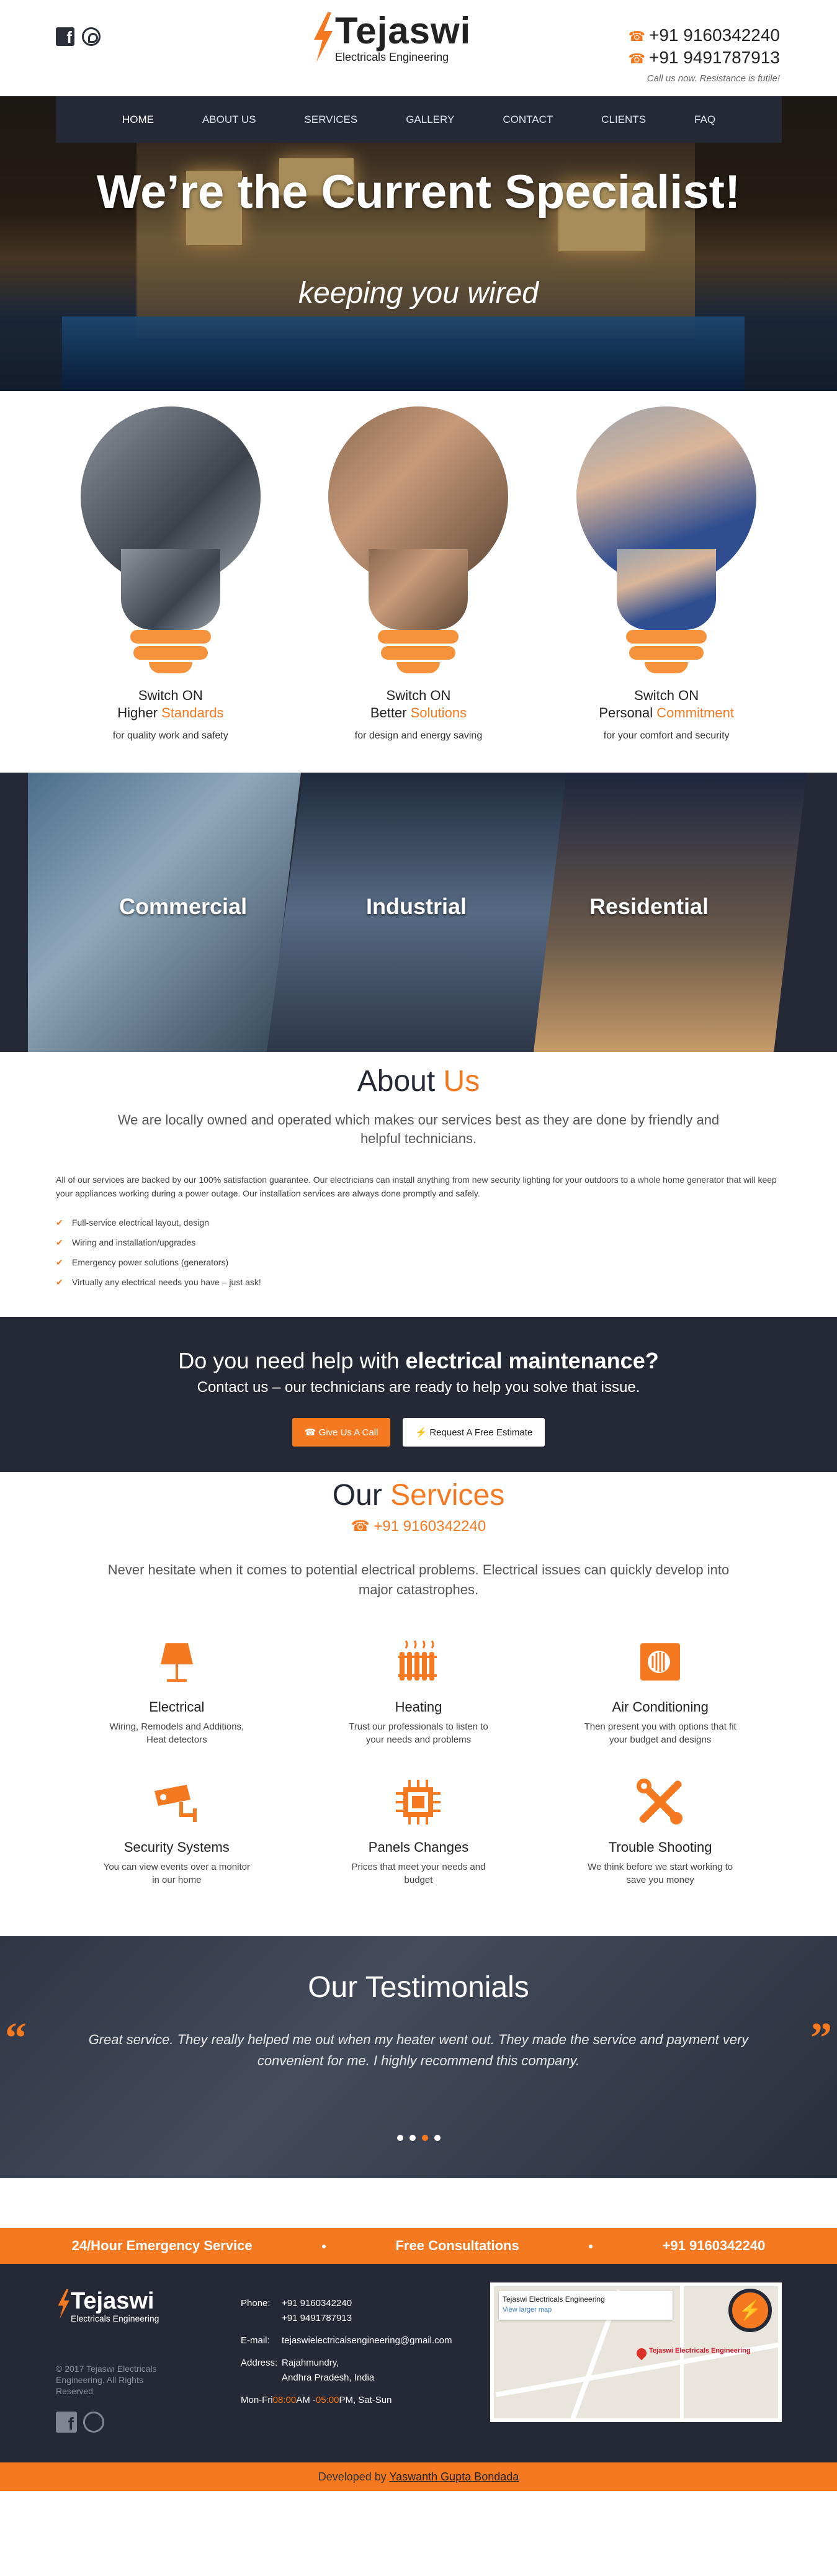  I want to click on sector-residential-label: Residential, so click(649, 907).